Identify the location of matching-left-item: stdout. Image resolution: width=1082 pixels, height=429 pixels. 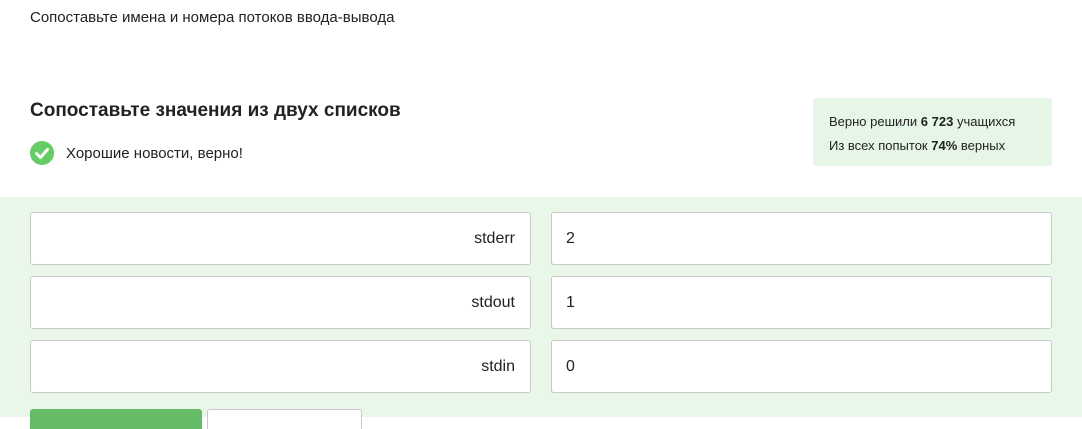
(280, 302).